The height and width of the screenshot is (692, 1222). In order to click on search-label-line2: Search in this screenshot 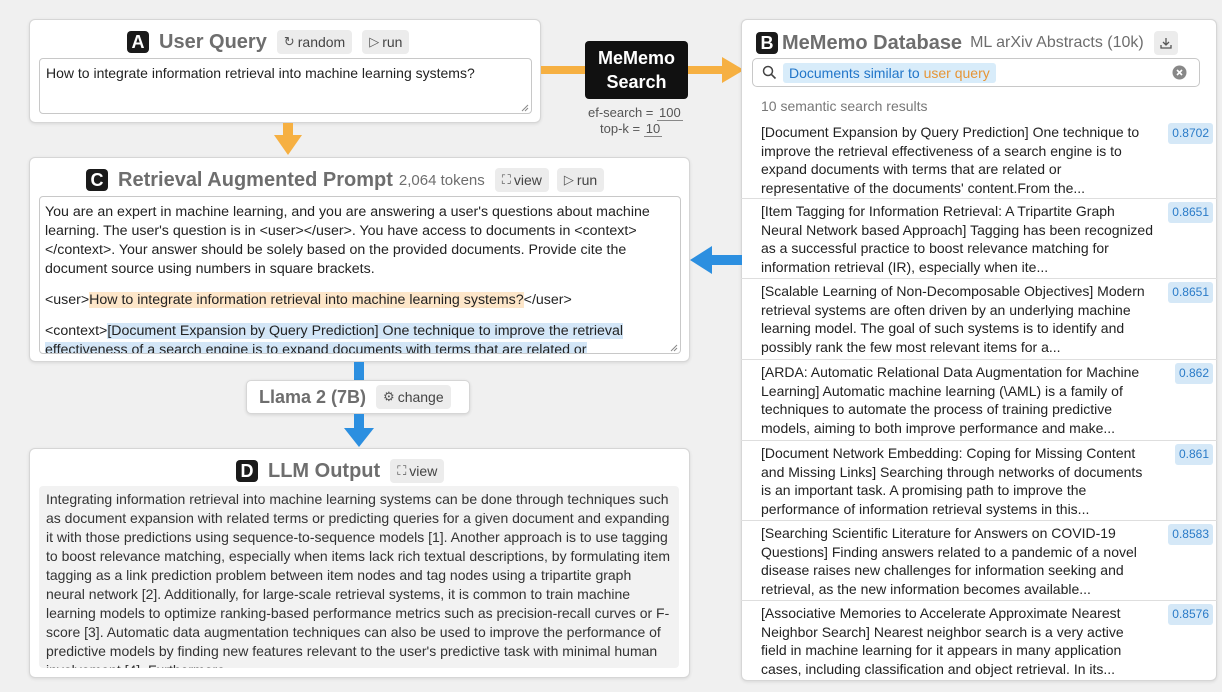, I will do `click(636, 82)`.